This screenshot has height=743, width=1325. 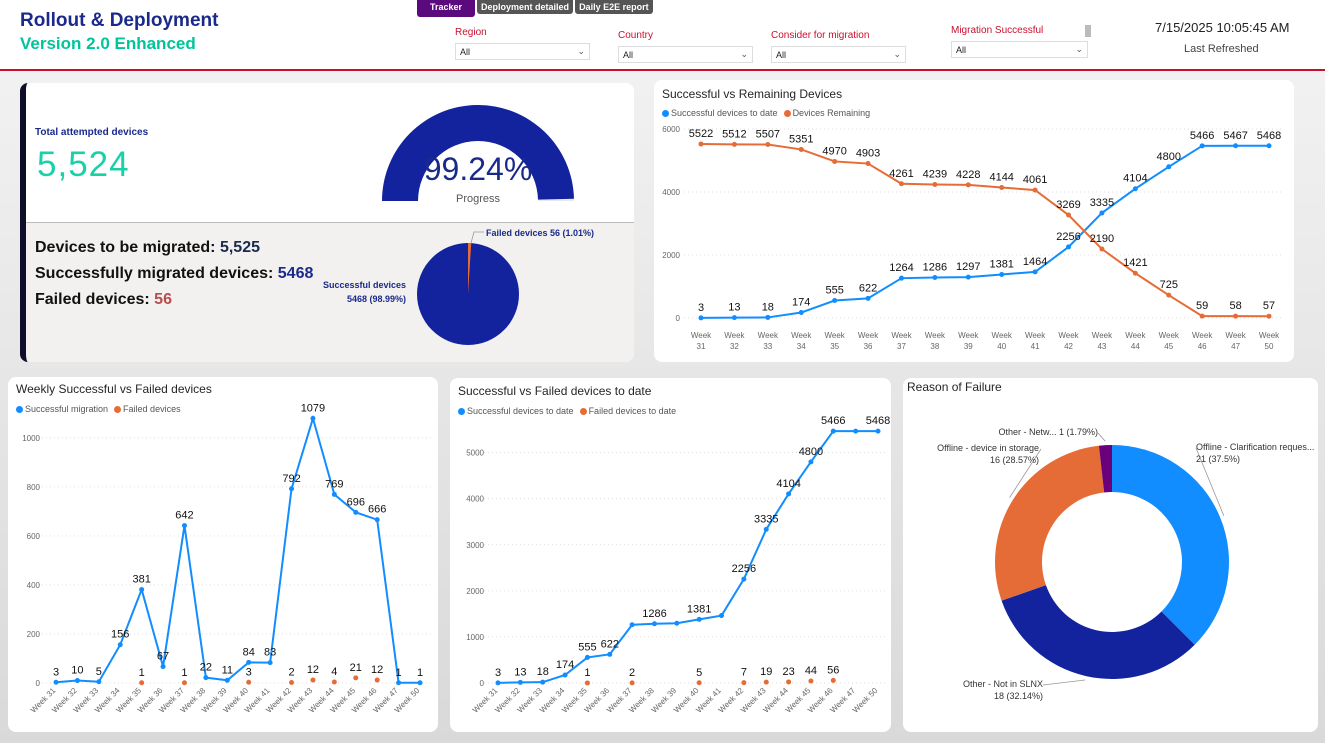 I want to click on chart1-series-1-line, so click(x=985, y=230).